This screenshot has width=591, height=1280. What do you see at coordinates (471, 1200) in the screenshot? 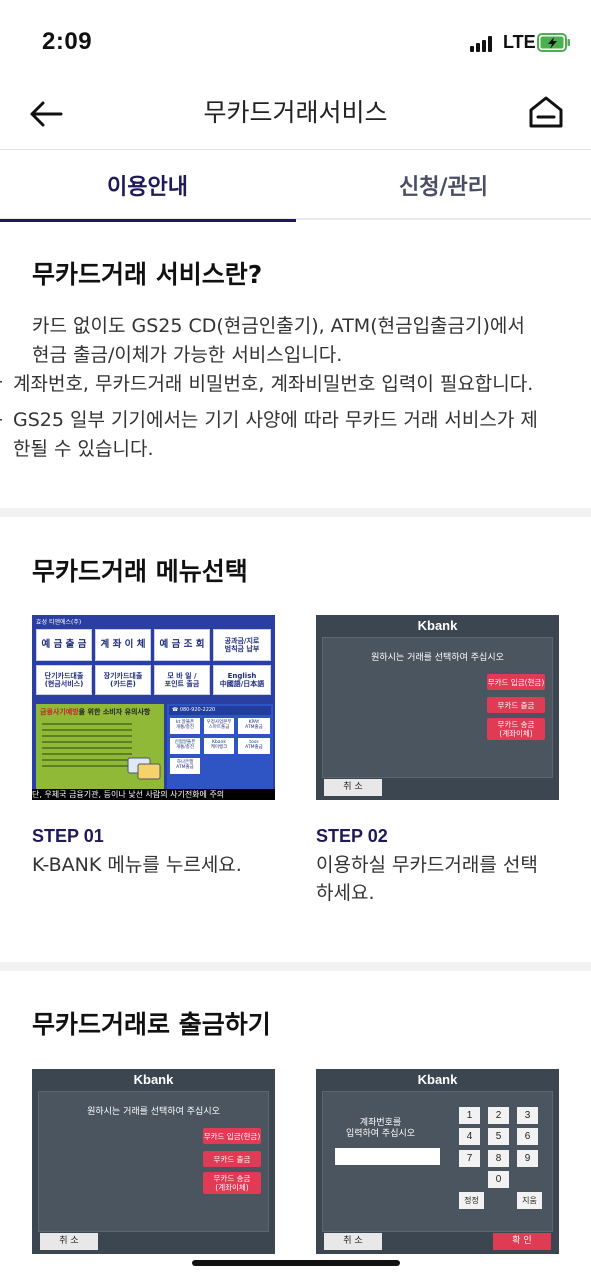
I see `keypad-correct: 정정` at bounding box center [471, 1200].